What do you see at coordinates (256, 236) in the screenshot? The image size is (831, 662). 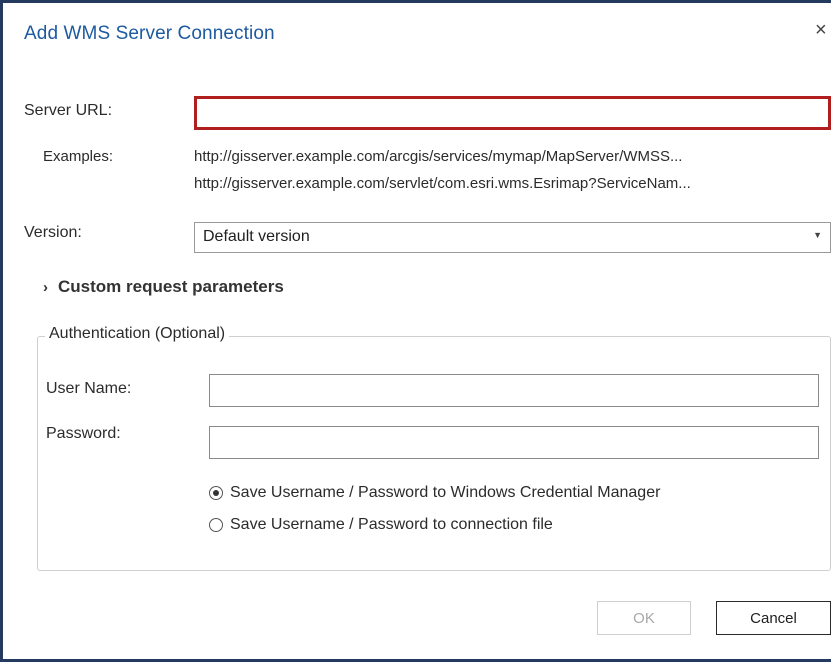 I see `version-selected-value: Default version` at bounding box center [256, 236].